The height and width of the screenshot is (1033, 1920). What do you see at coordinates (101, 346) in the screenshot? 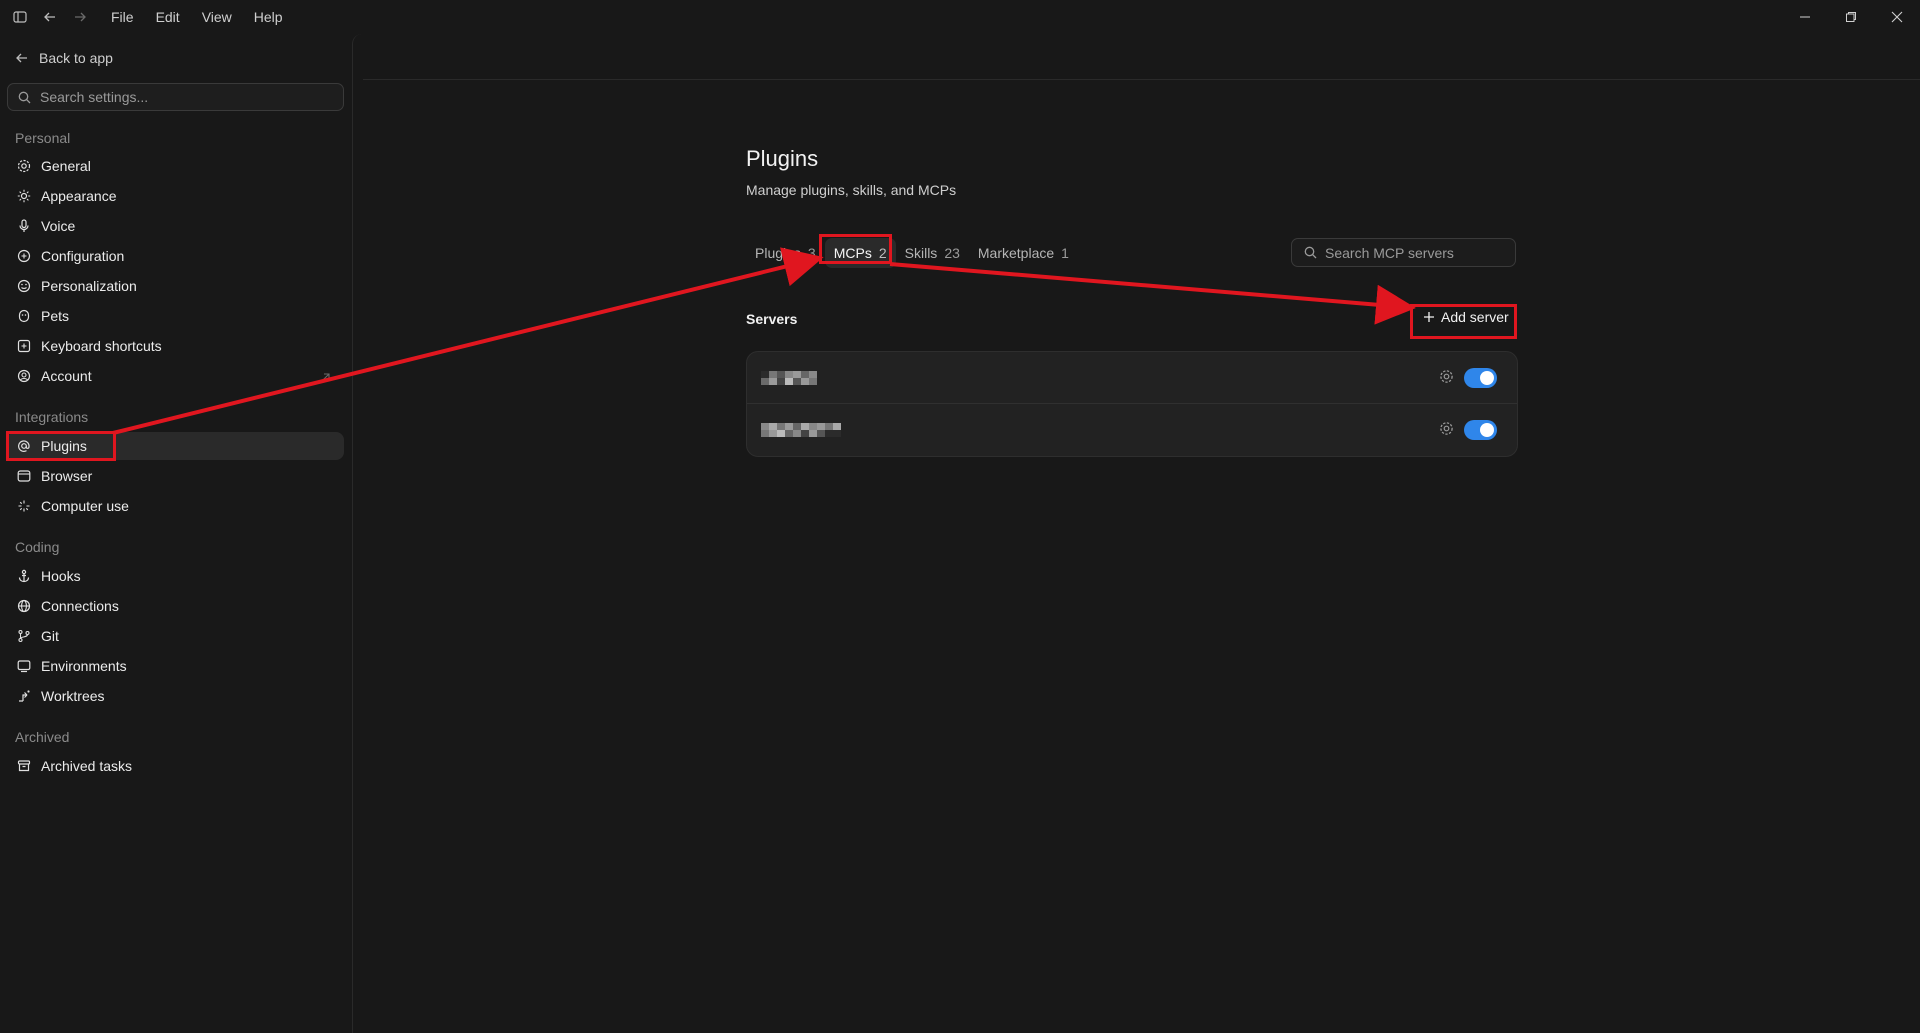
I see `sidebar-item-label: Keyboard shortcuts` at bounding box center [101, 346].